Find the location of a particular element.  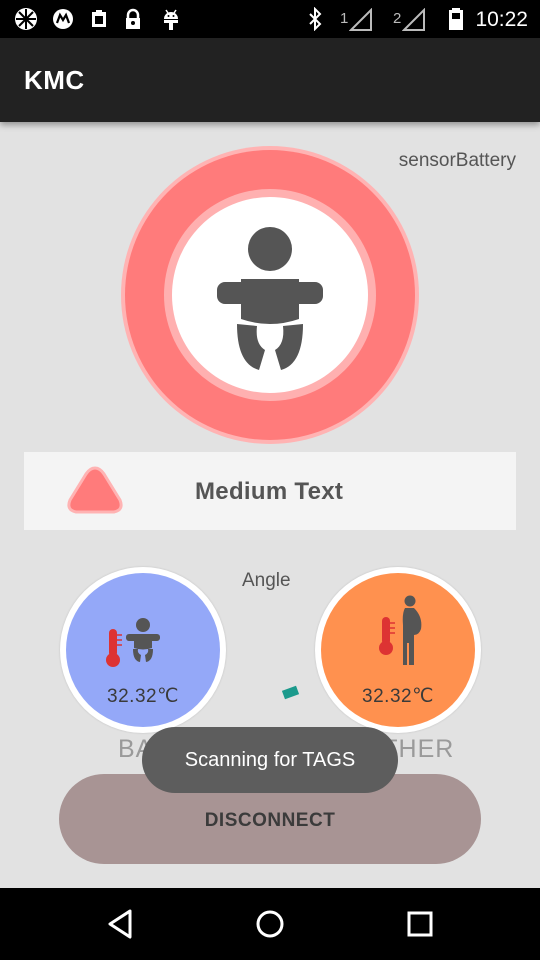

toast-message: Scanning for TAGS is located at coordinates (270, 760).